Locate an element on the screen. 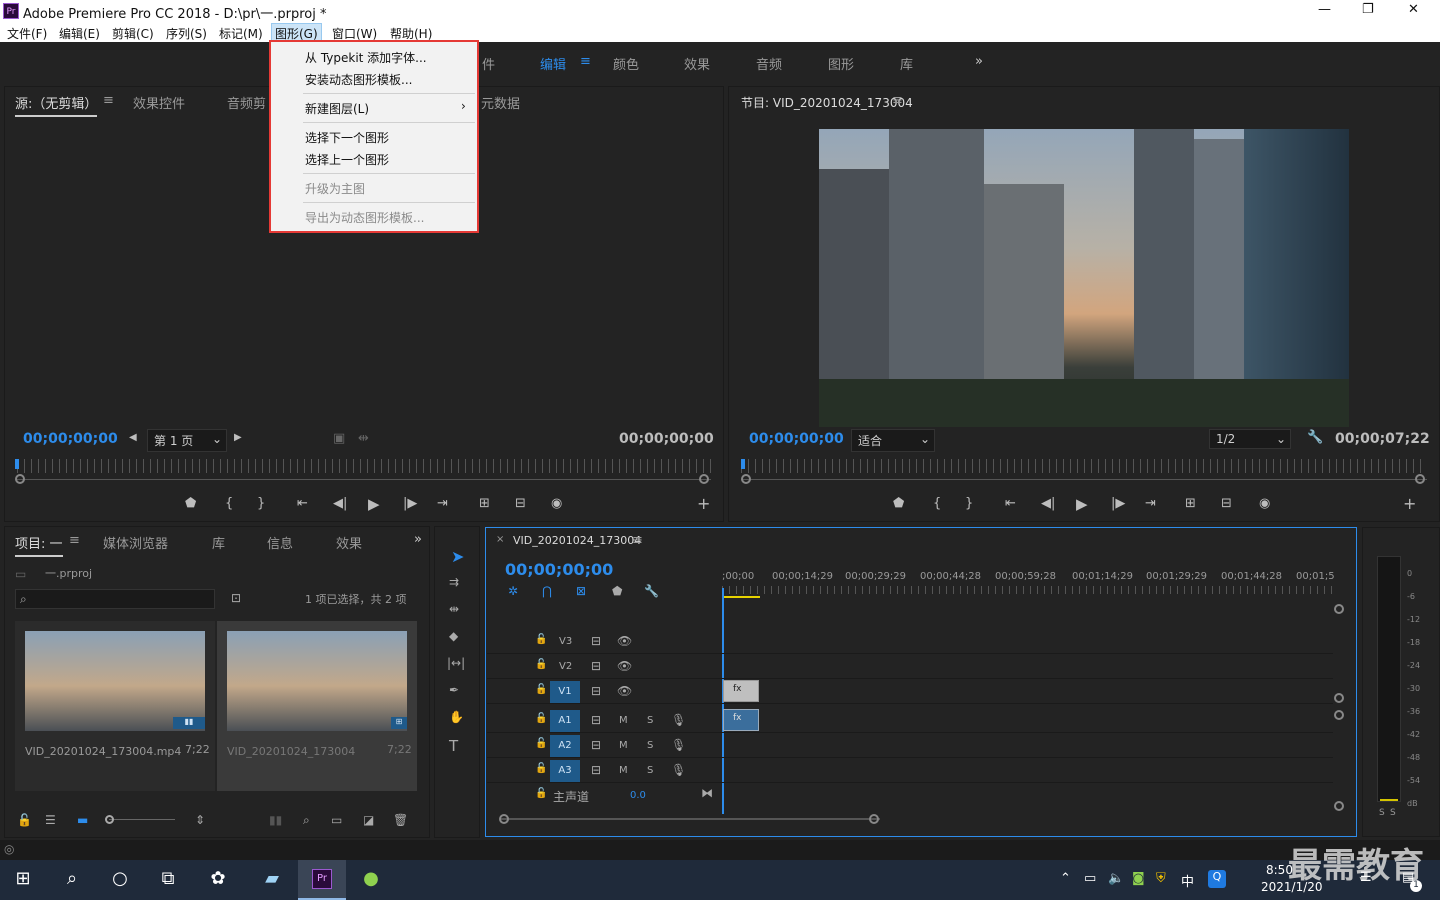 The height and width of the screenshot is (900, 1440). list-view-icon: ☰ is located at coordinates (50, 820).